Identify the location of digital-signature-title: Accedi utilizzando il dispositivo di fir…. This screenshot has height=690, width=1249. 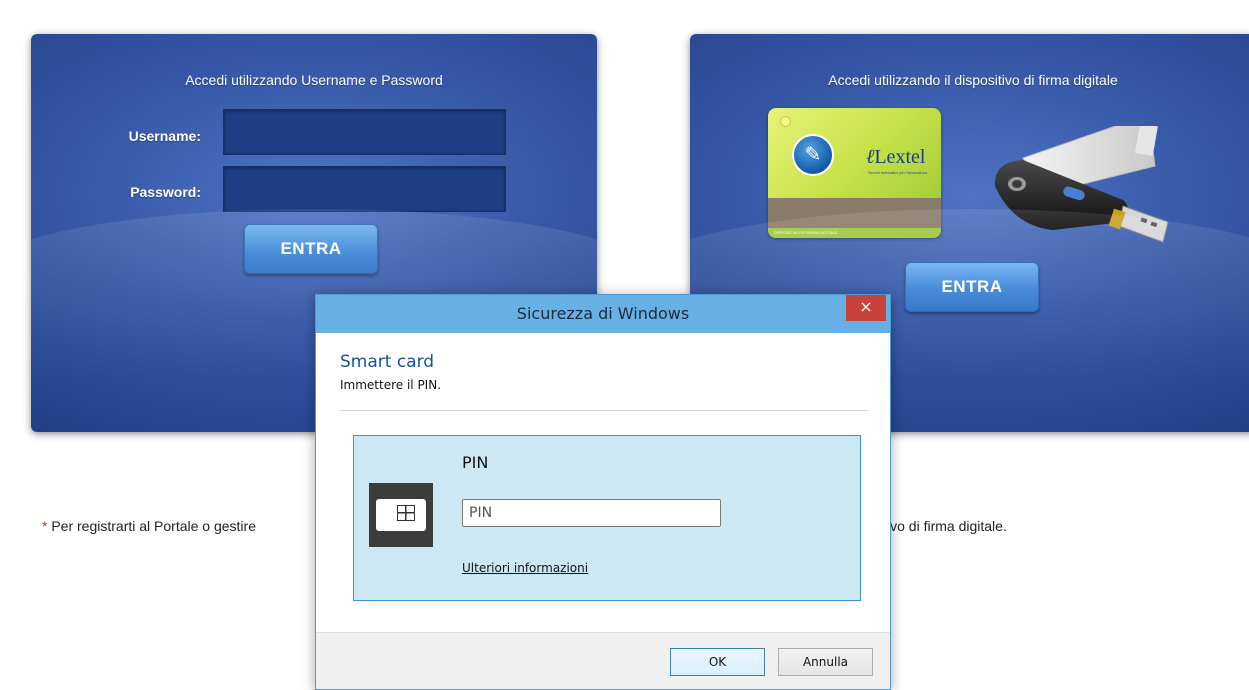
(973, 80).